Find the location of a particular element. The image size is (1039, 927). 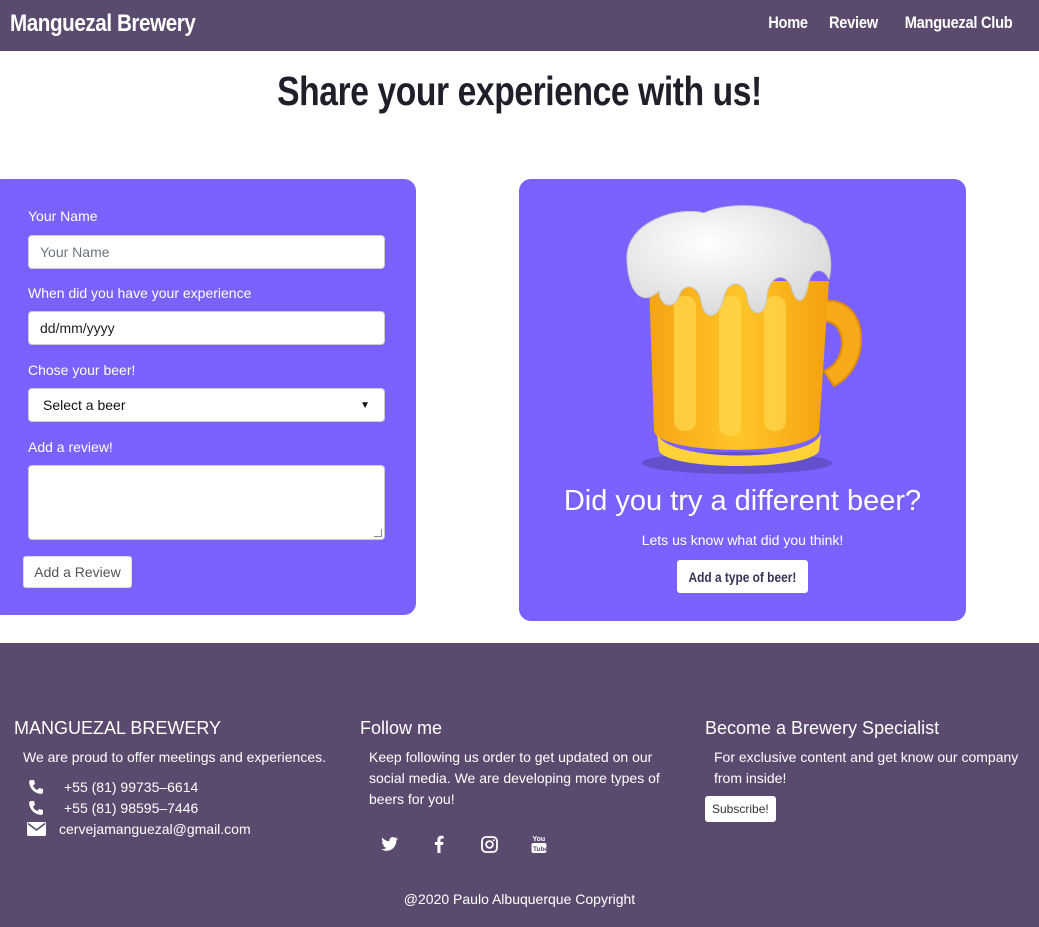

review-label: Add a review! is located at coordinates (70, 447).